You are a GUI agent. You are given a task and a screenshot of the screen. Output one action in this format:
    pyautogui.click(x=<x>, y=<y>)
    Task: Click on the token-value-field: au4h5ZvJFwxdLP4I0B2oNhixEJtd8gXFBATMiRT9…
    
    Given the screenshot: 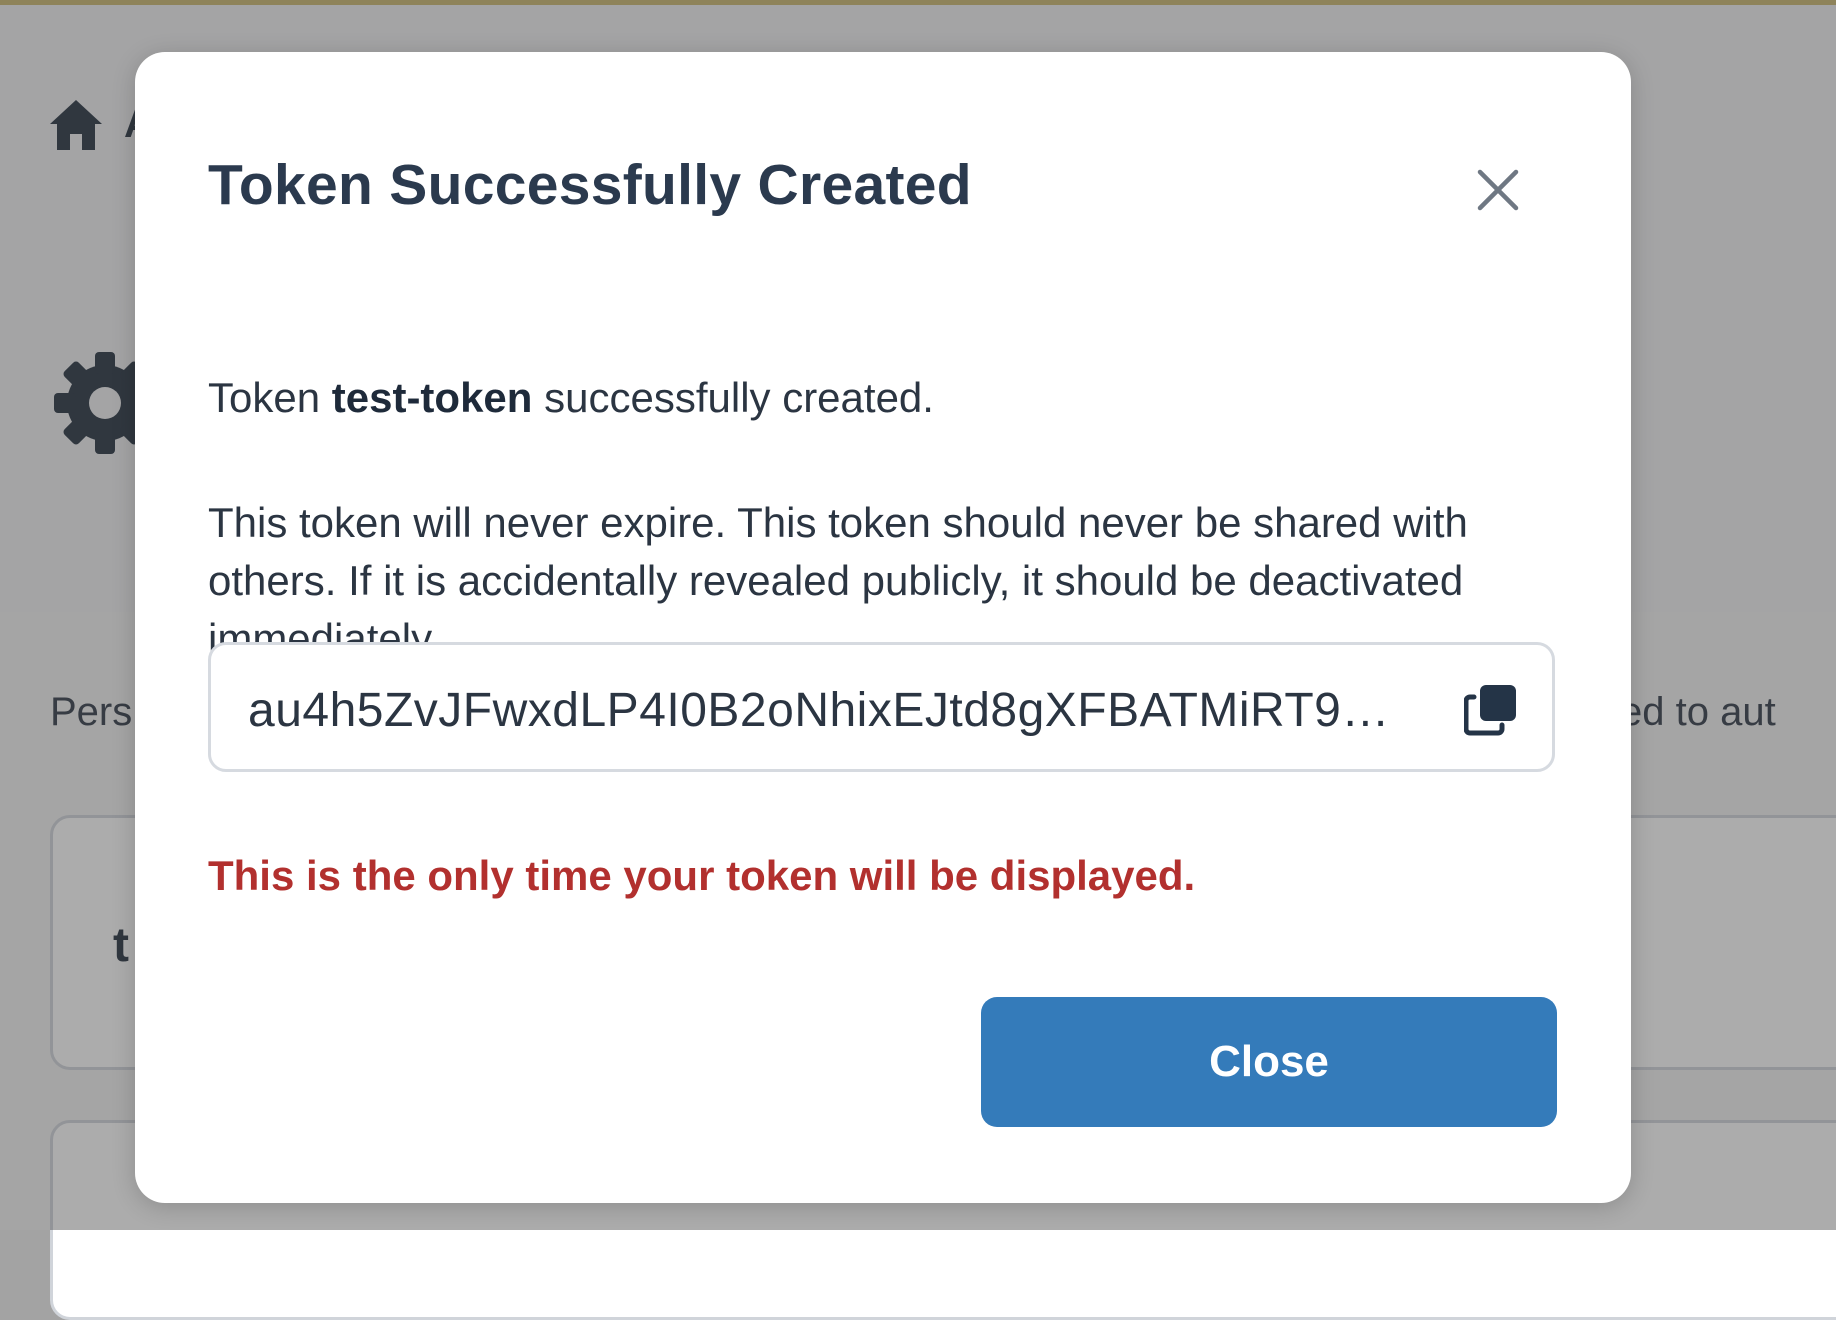 What is the action you would take?
    pyautogui.click(x=881, y=707)
    